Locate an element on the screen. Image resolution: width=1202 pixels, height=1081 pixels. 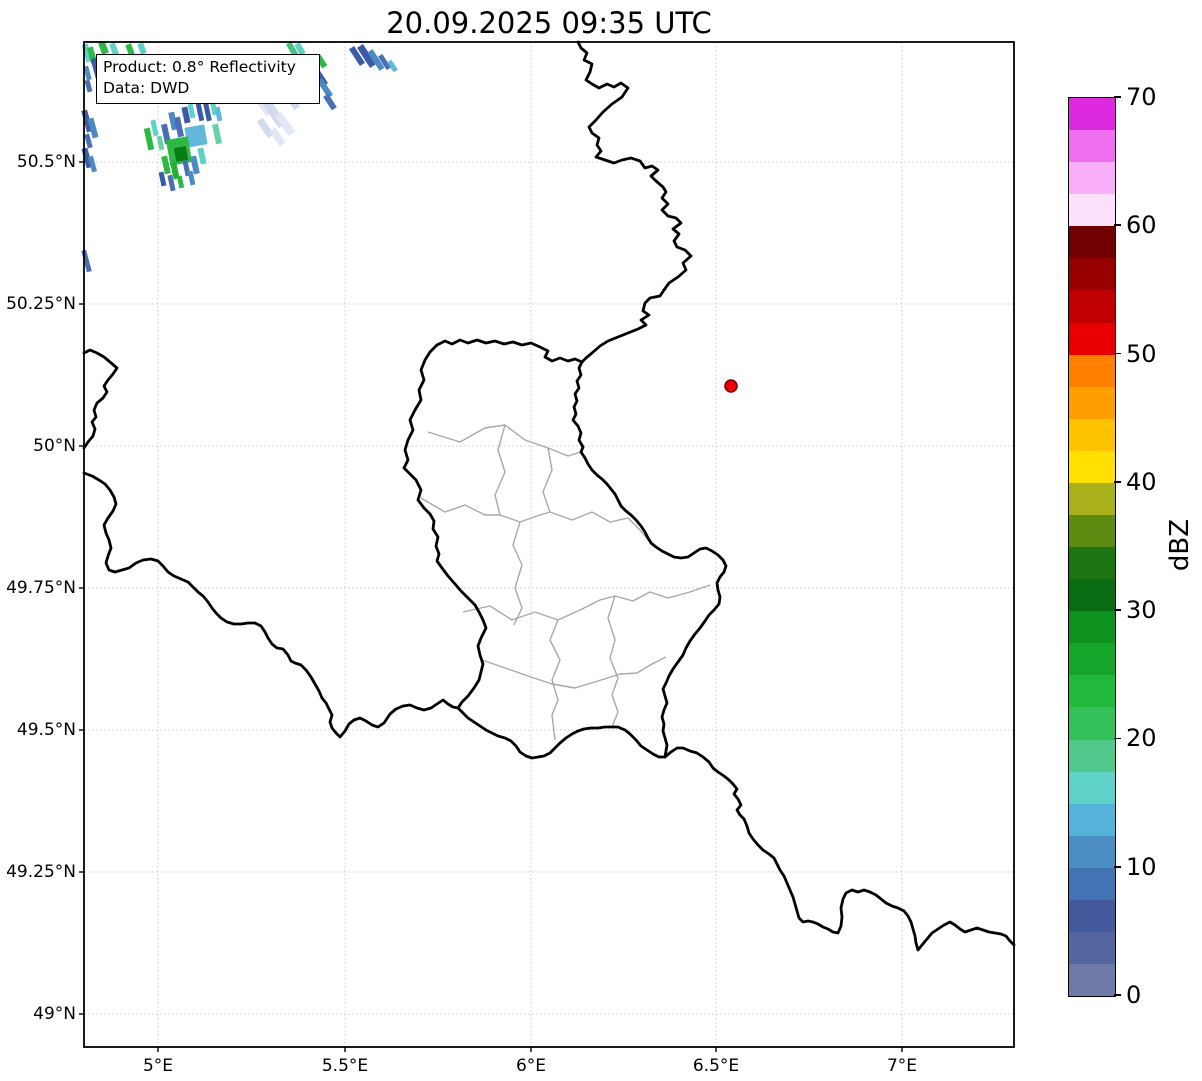
colorbar-tick-label: 60 is located at coordinates (1141, 225).